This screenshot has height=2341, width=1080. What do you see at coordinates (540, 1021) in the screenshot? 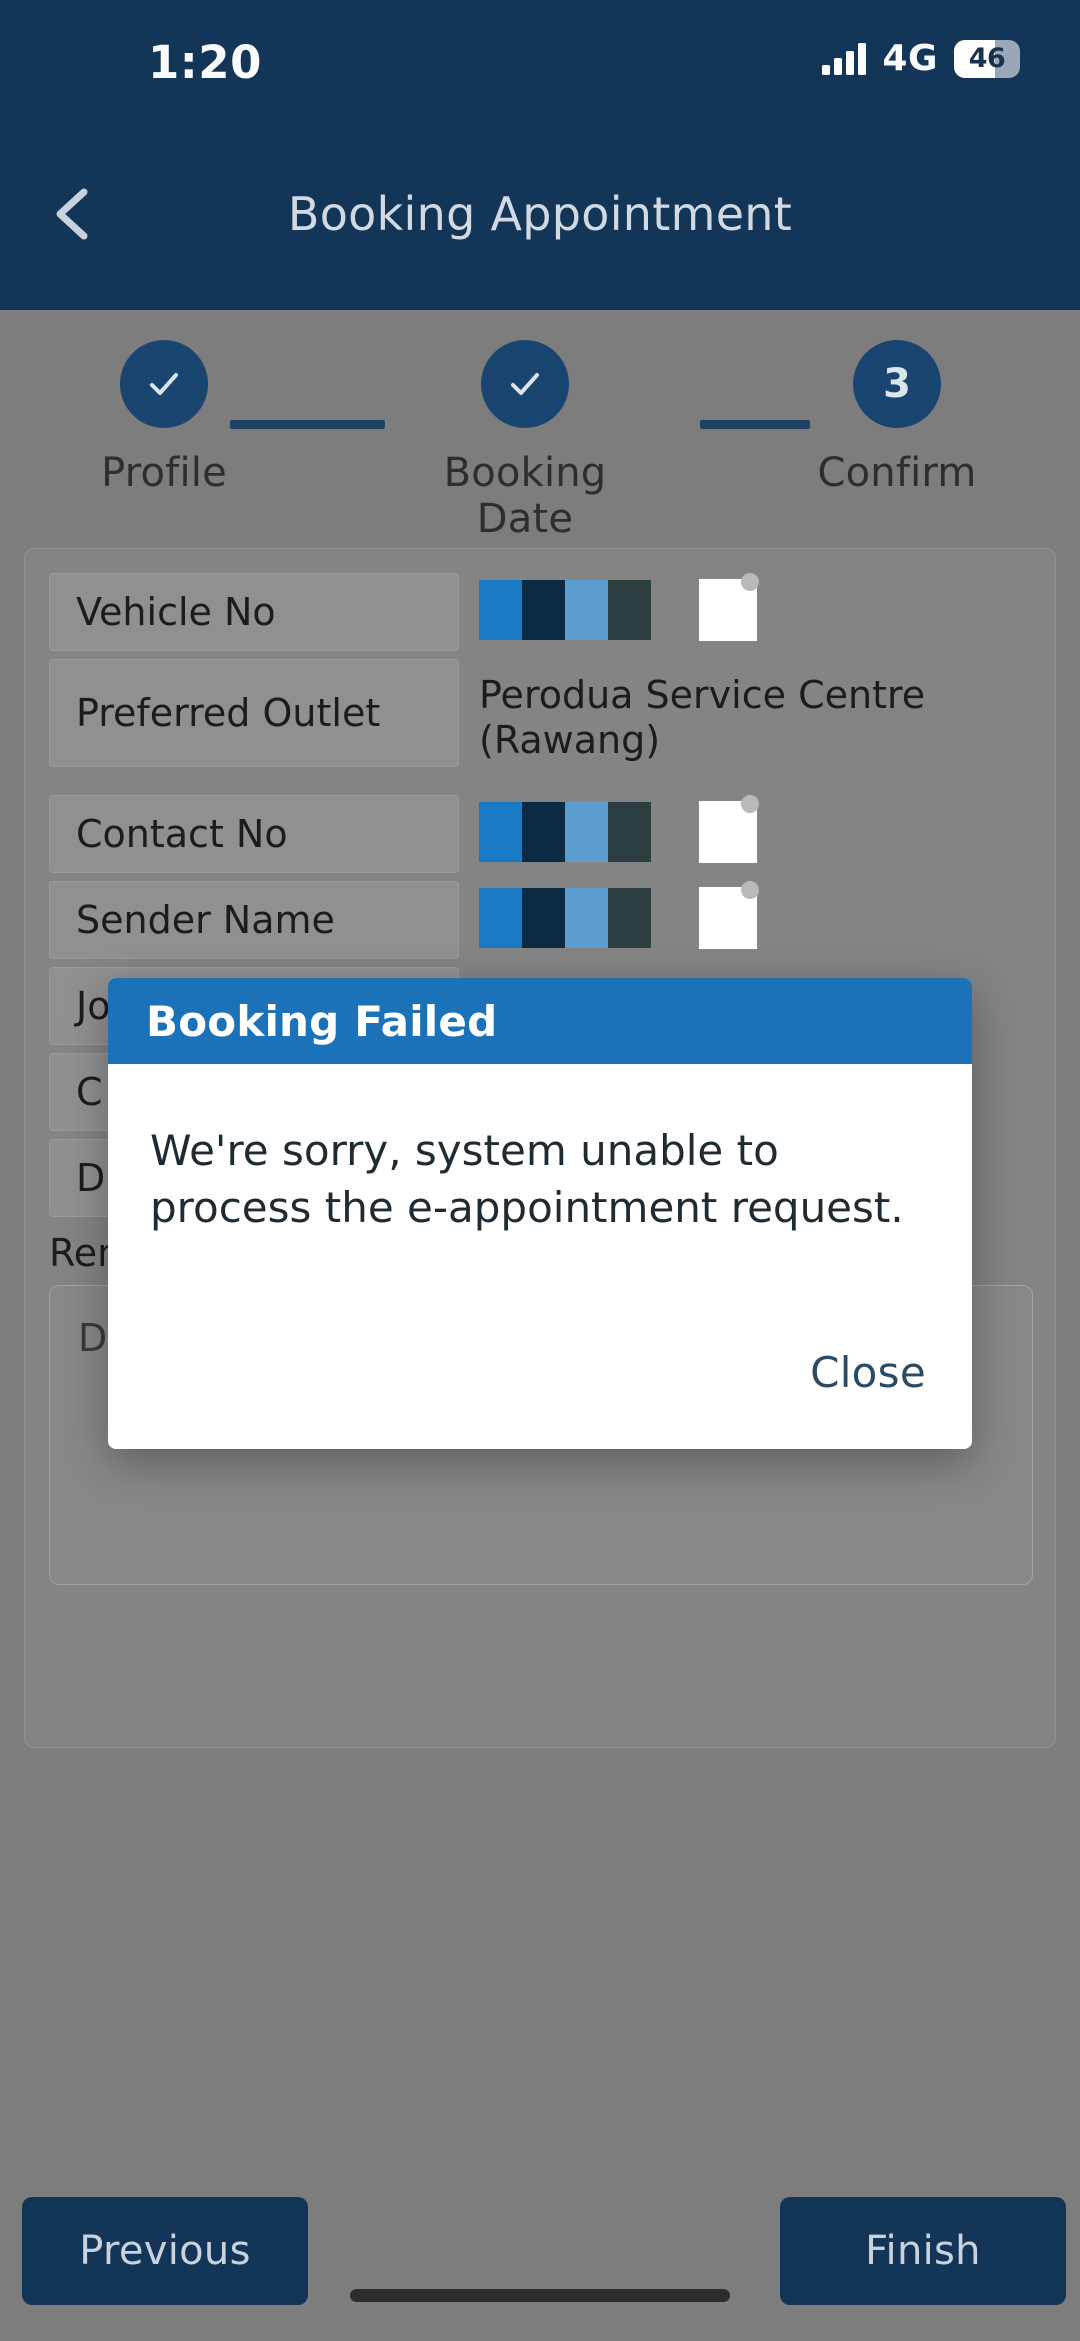
I see `dialog-header: Booking Failed` at bounding box center [540, 1021].